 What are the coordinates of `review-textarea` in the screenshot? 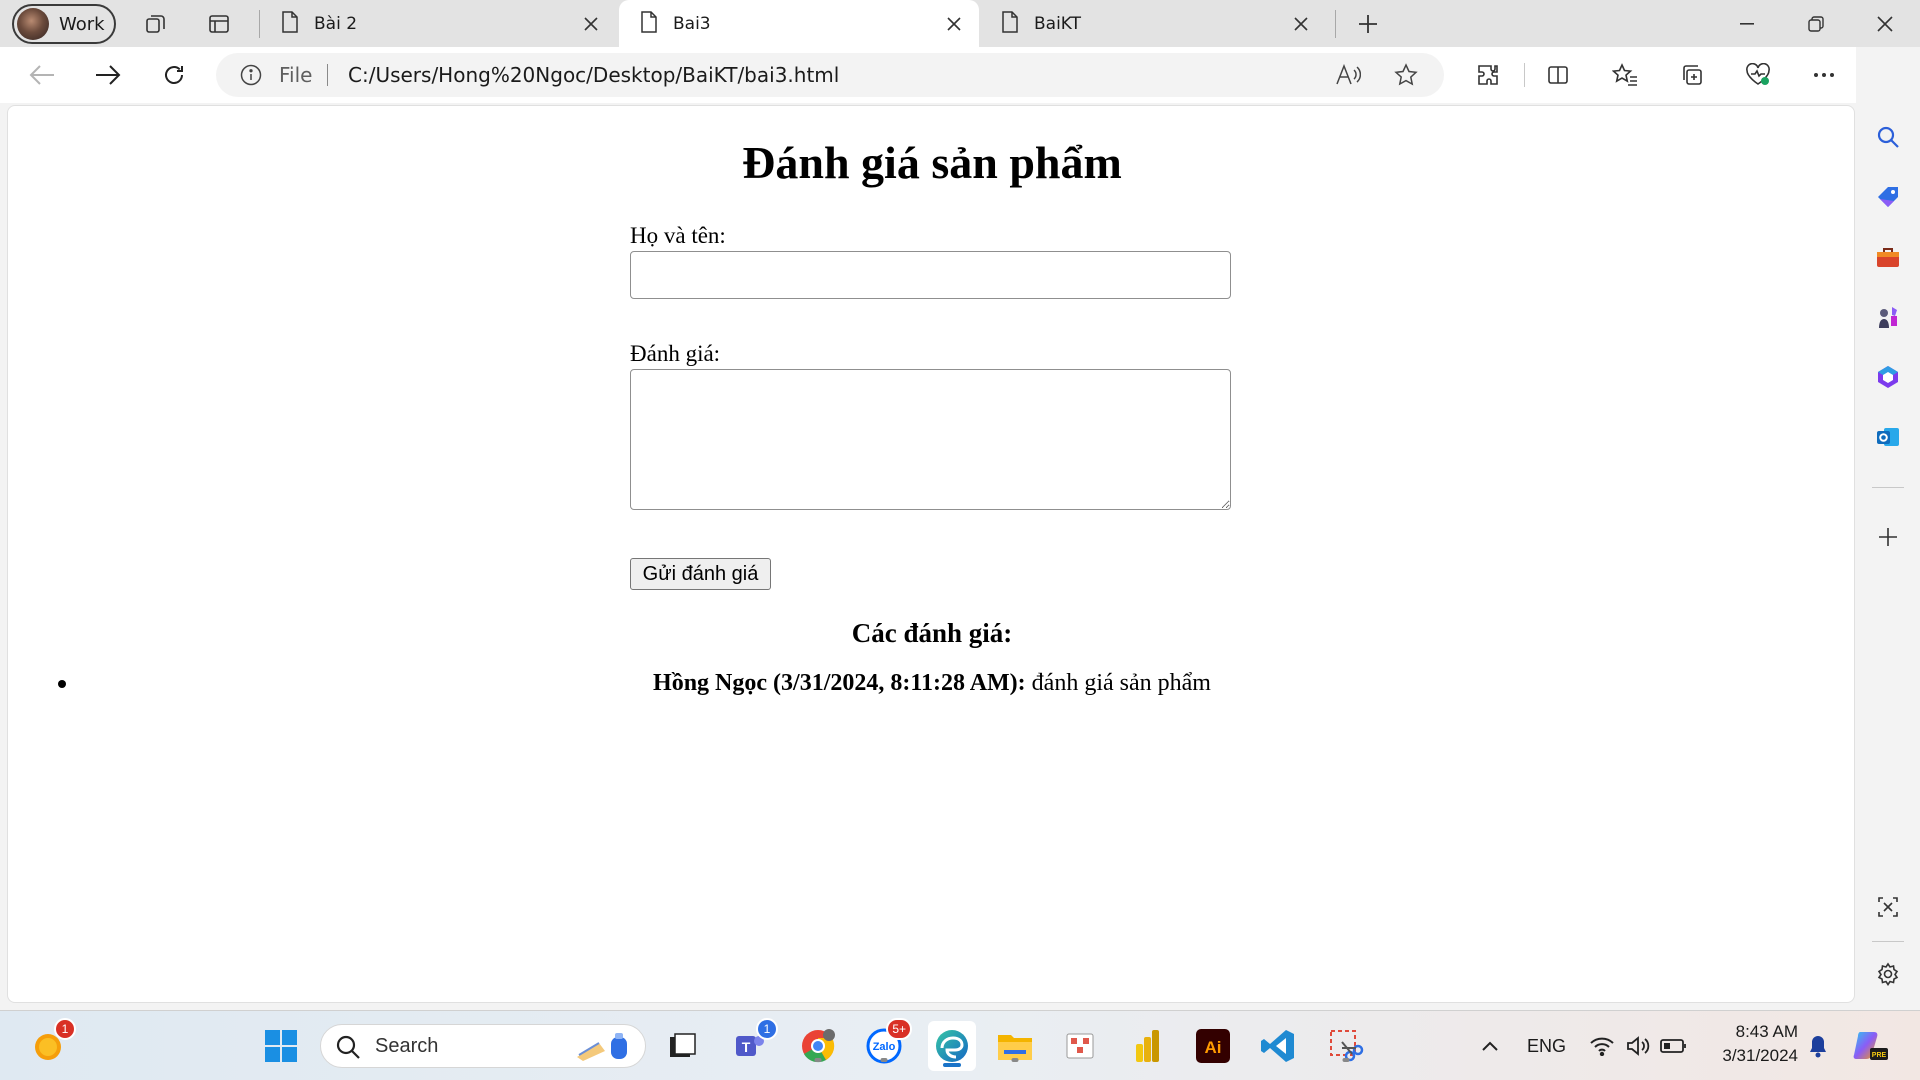 It's located at (930, 439).